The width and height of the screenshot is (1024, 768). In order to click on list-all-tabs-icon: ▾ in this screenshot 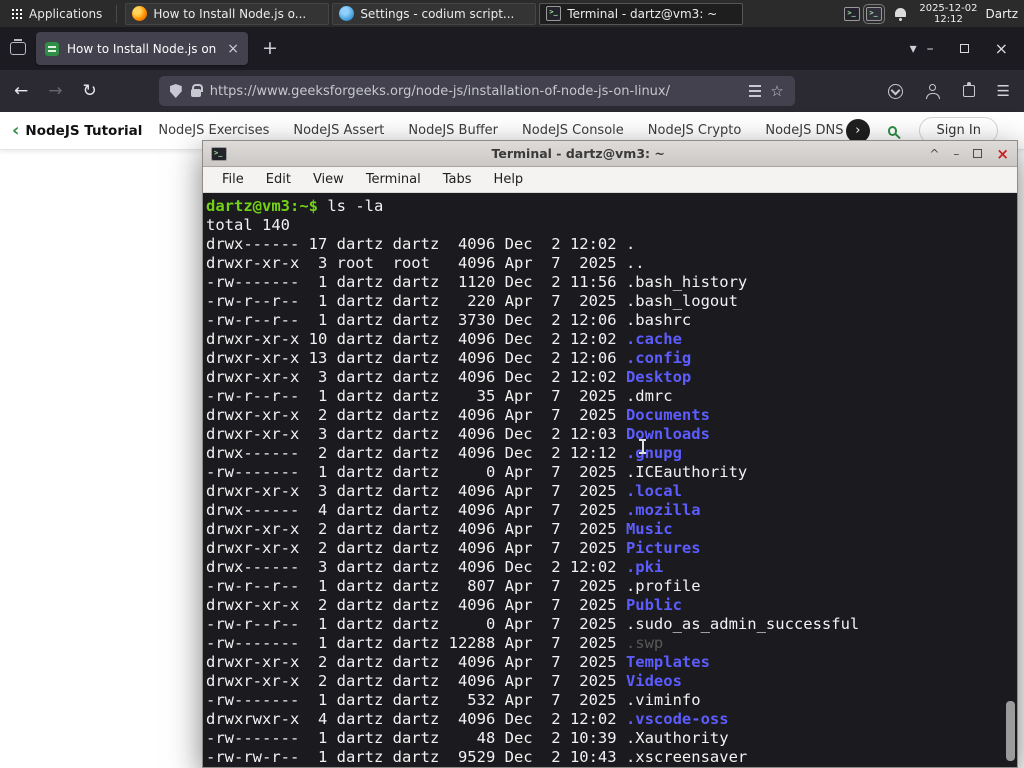, I will do `click(913, 49)`.